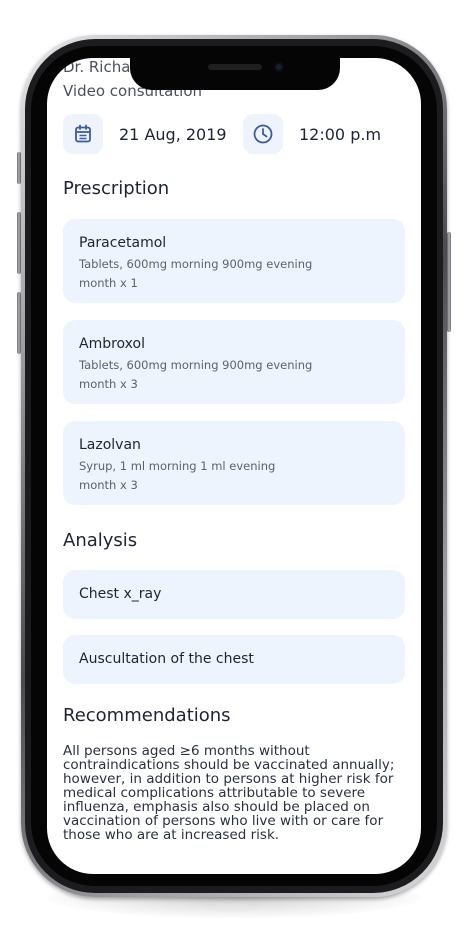 This screenshot has width=469, height=932. Describe the element at coordinates (235, 67) in the screenshot. I see `speaker-grille` at that location.